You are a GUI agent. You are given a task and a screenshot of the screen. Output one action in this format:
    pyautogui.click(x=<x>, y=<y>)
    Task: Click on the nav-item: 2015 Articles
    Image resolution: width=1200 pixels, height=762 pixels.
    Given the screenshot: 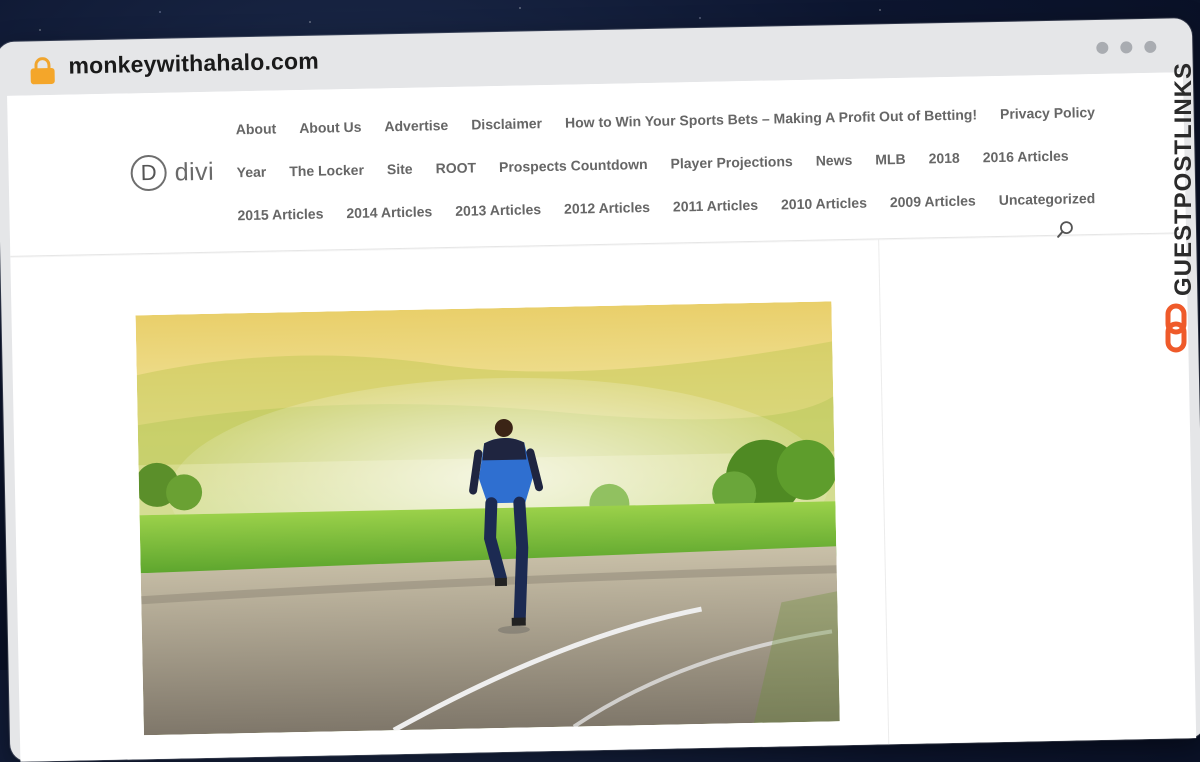 What is the action you would take?
    pyautogui.click(x=280, y=214)
    